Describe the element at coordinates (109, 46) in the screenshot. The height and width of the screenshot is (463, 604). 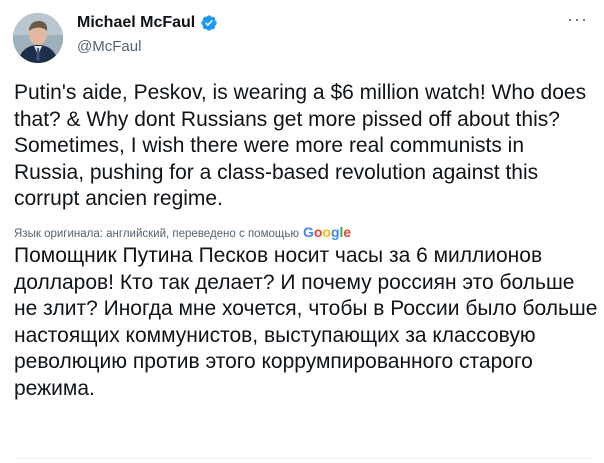
I see `author-handle: @McFaul` at that location.